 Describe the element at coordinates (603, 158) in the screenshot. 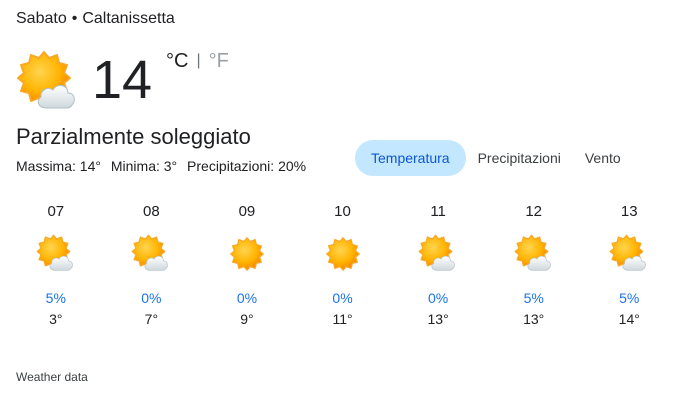

I see `tab-wind: Vento` at that location.